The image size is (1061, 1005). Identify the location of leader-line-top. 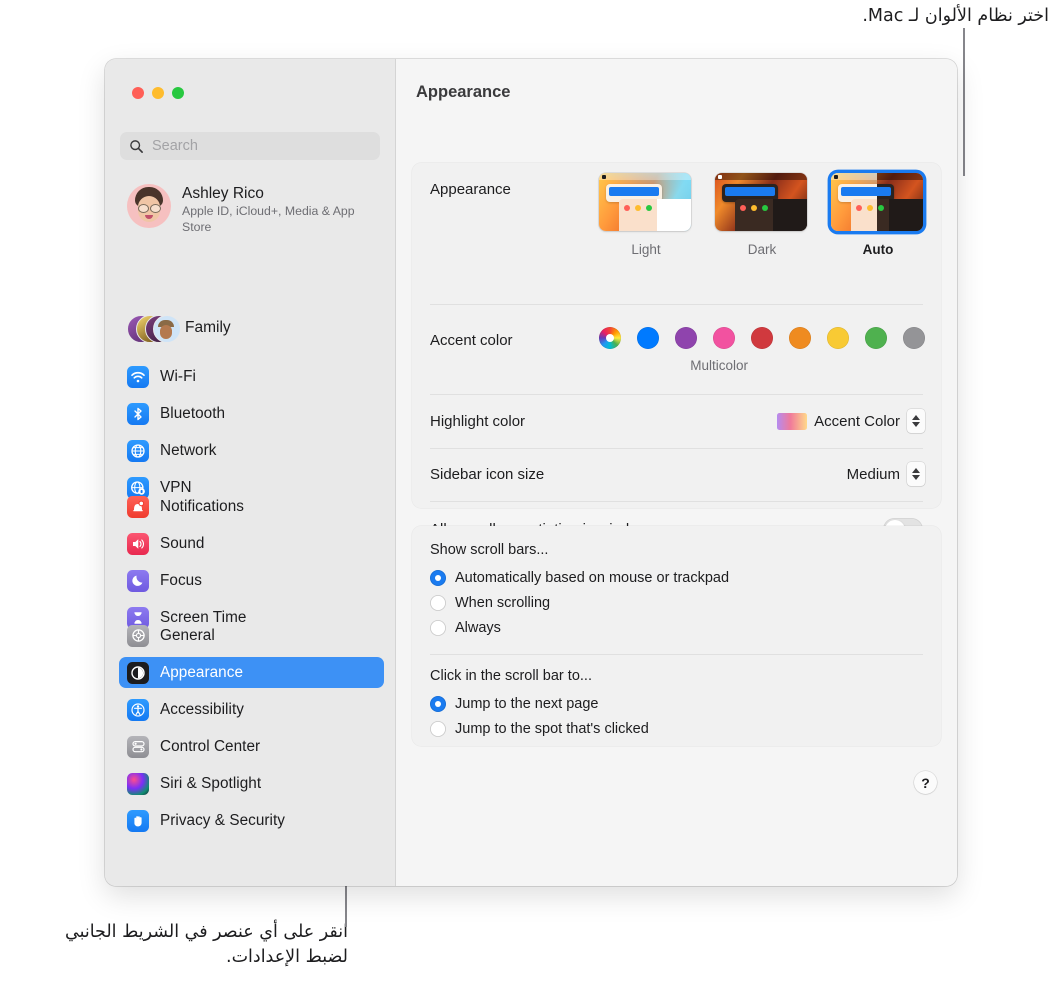
(964, 102).